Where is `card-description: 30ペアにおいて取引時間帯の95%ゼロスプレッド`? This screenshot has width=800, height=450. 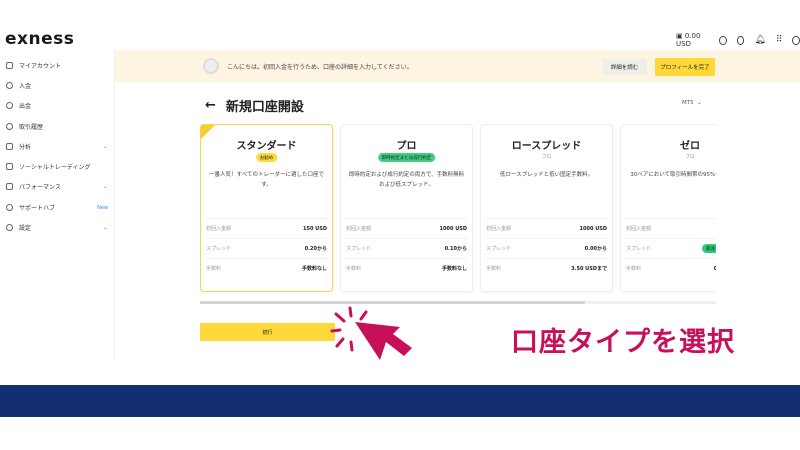
card-description: 30ペアにおいて取引時間帯の95%ゼロスプレッド is located at coordinates (673, 175).